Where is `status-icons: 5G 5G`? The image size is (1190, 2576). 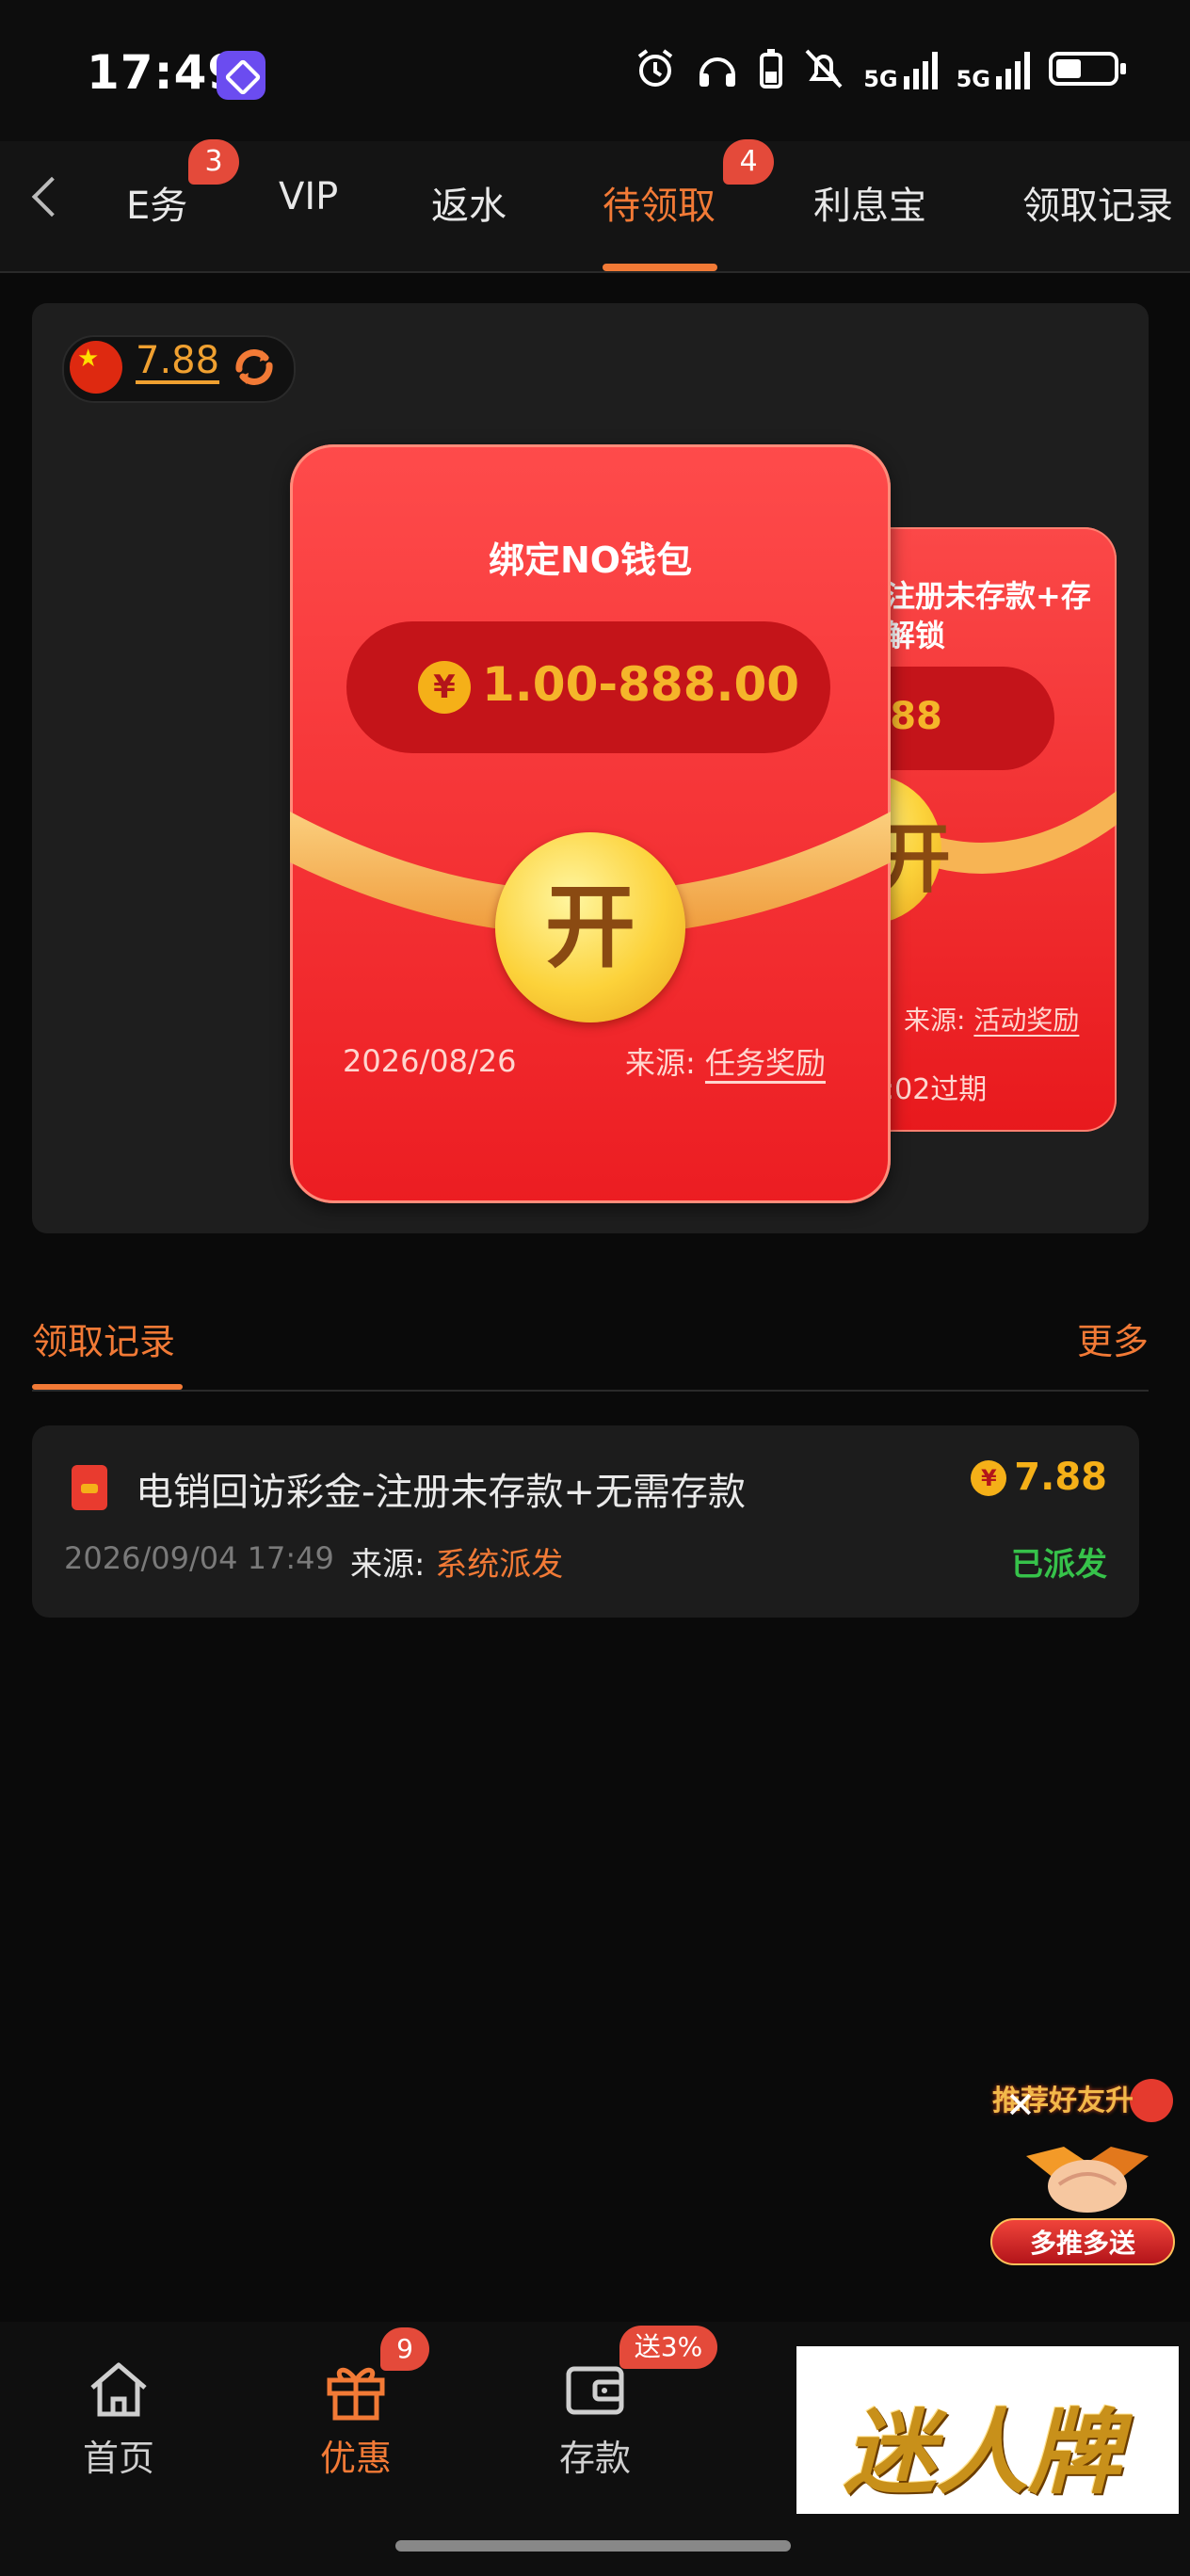
status-icons: 5G 5G is located at coordinates (880, 69).